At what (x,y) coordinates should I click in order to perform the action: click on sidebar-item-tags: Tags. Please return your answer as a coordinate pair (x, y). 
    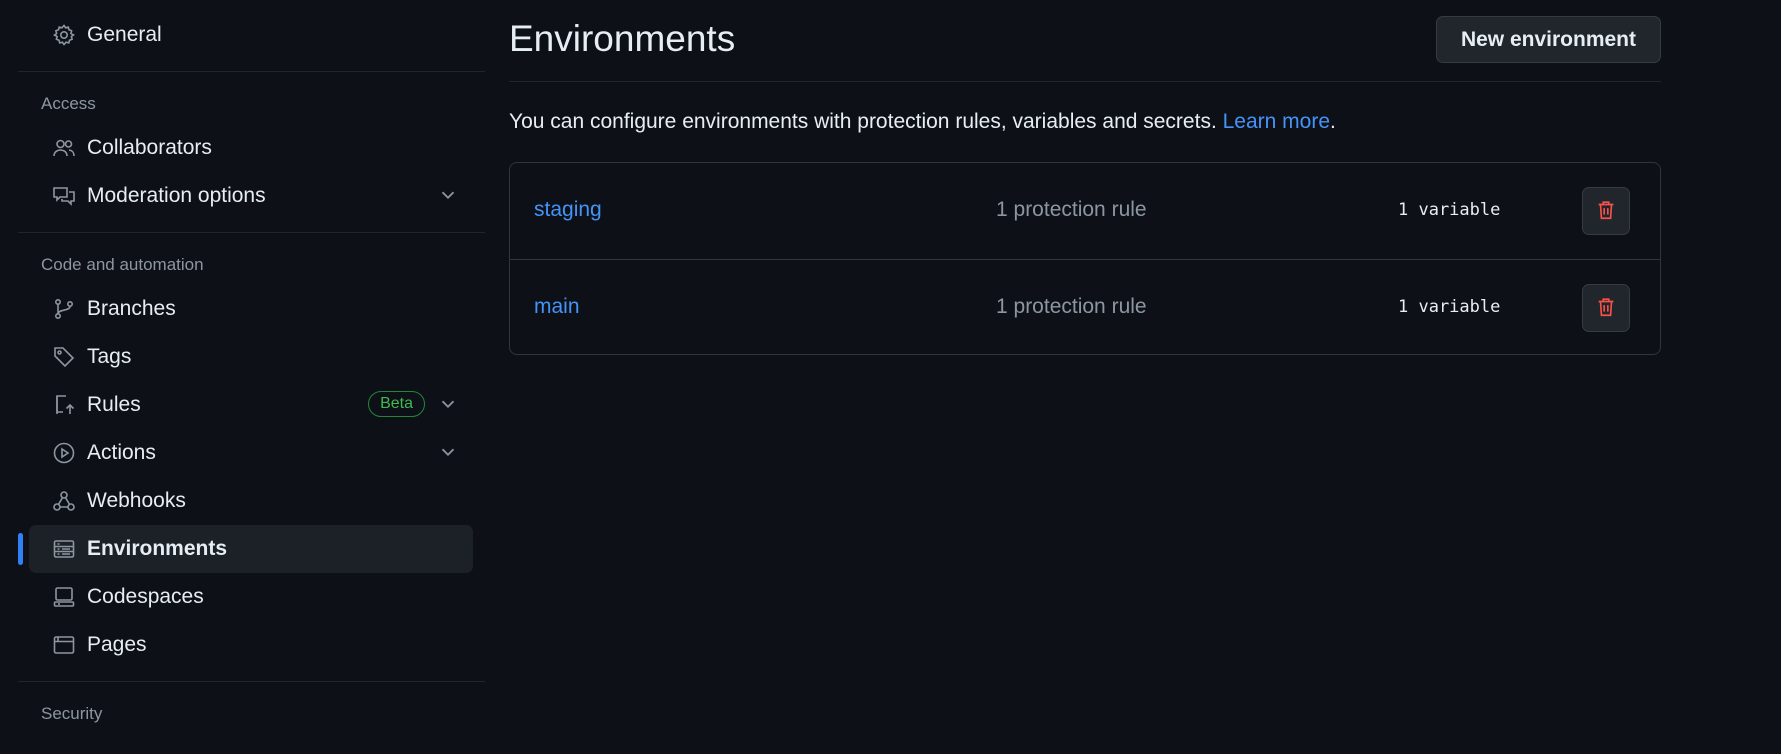
    Looking at the image, I should click on (251, 357).